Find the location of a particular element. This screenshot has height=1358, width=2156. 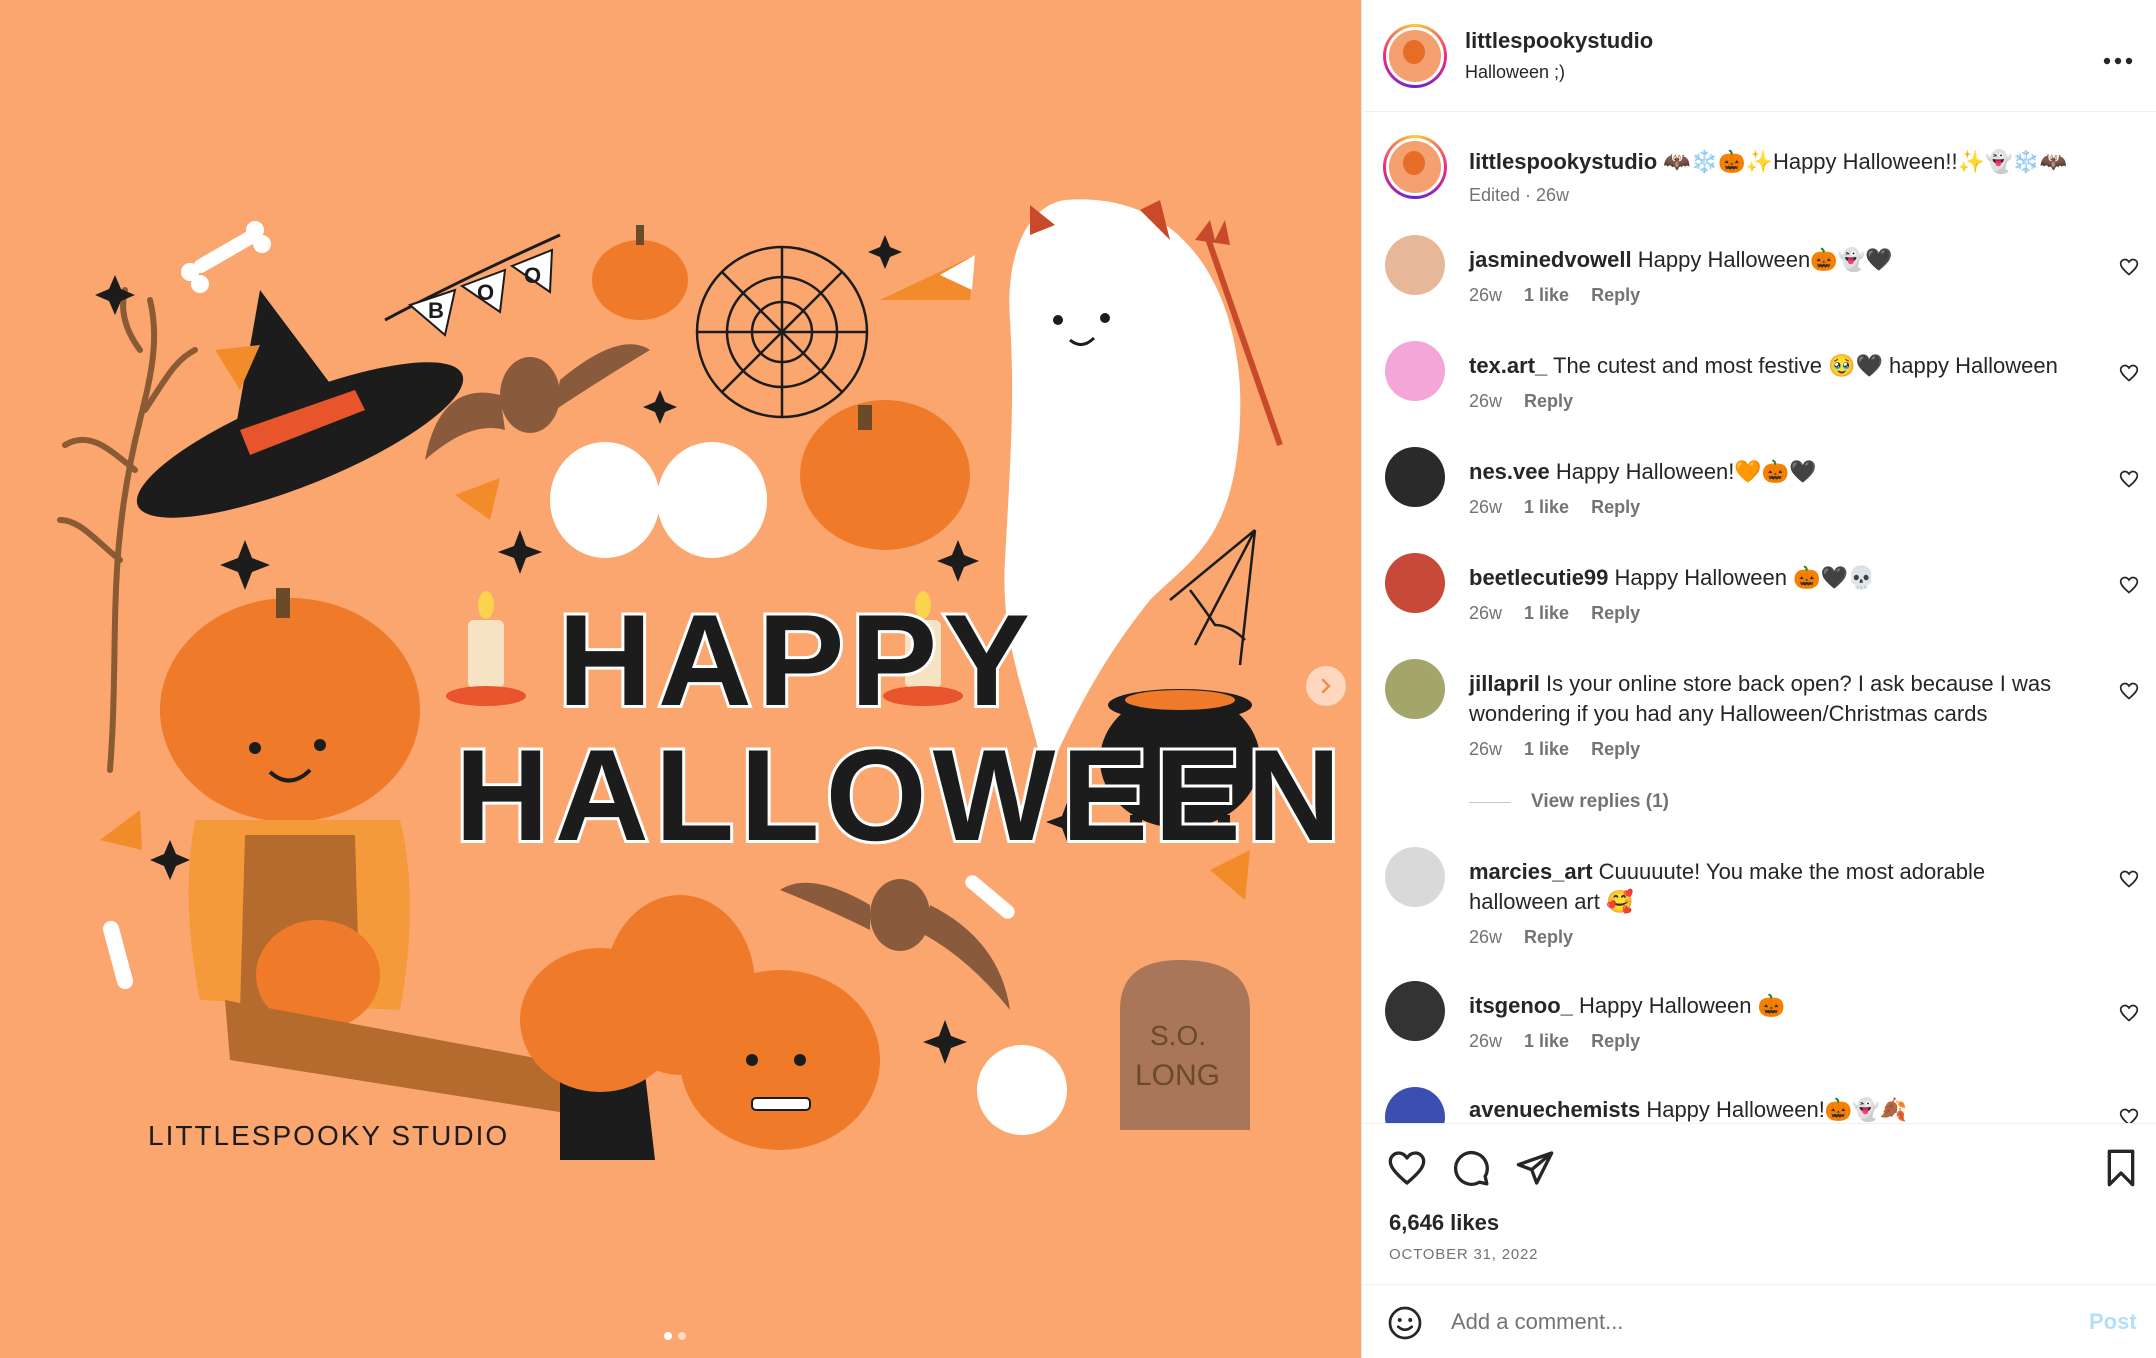

commenter-username: jillapril is located at coordinates (1504, 683).